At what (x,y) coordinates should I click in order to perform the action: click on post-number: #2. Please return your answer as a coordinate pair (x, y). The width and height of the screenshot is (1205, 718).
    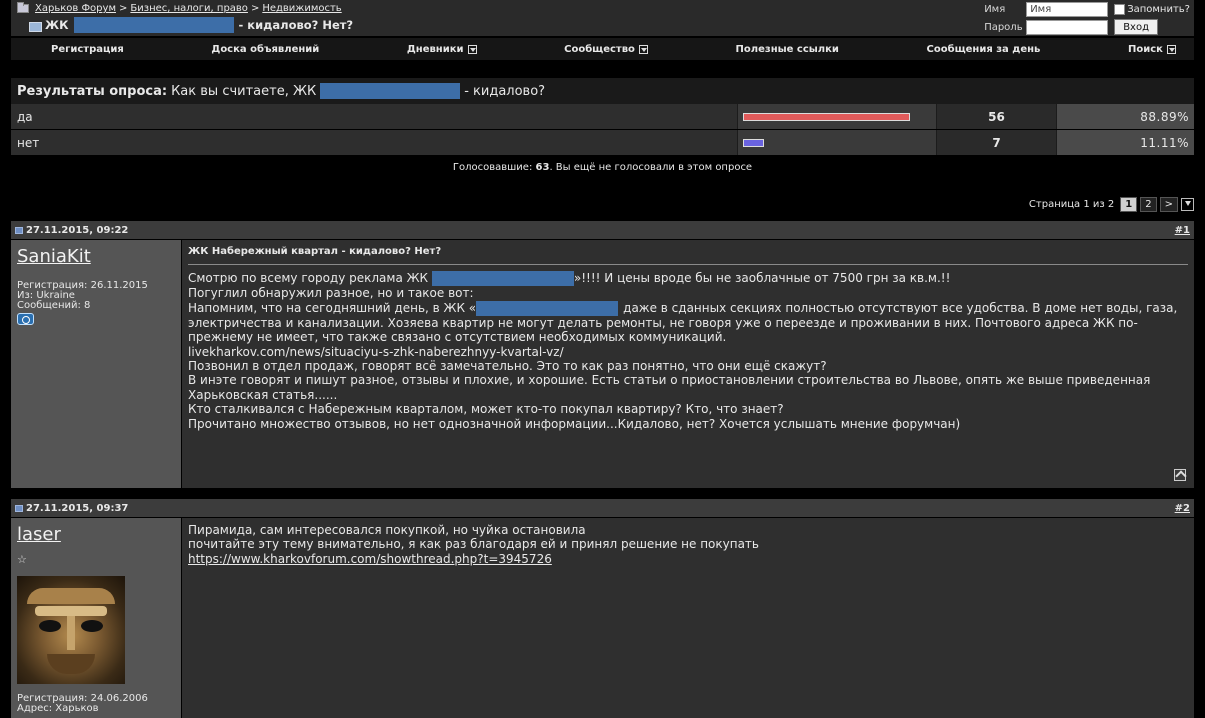
    Looking at the image, I should click on (1182, 508).